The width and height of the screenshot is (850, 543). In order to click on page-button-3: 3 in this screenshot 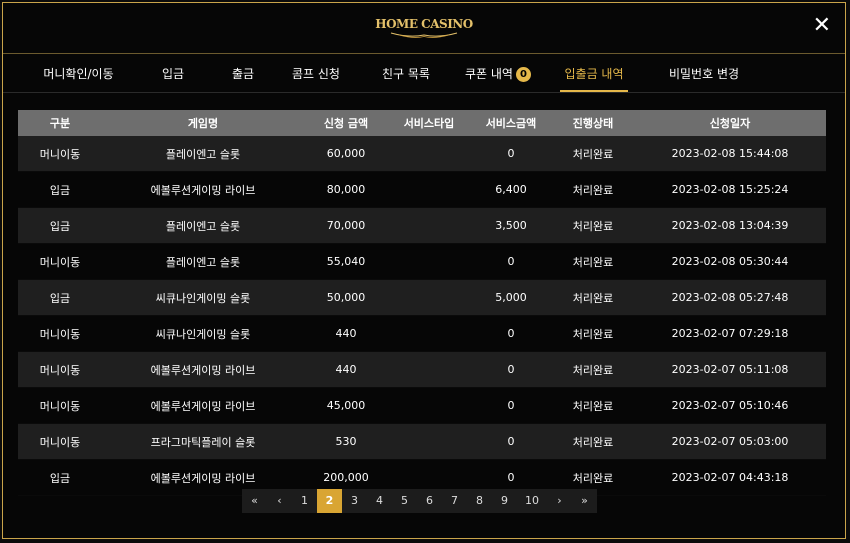, I will do `click(354, 501)`.